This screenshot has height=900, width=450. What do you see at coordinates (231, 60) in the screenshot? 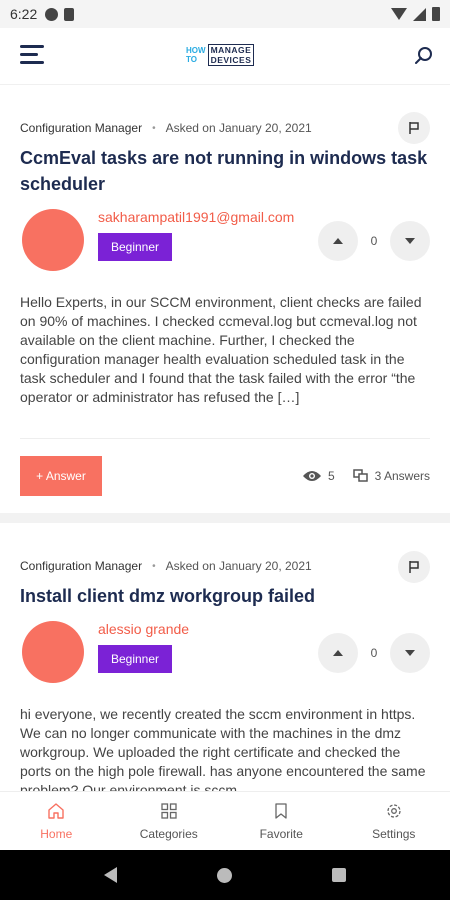
I see `logo-devices: DEVICES` at bounding box center [231, 60].